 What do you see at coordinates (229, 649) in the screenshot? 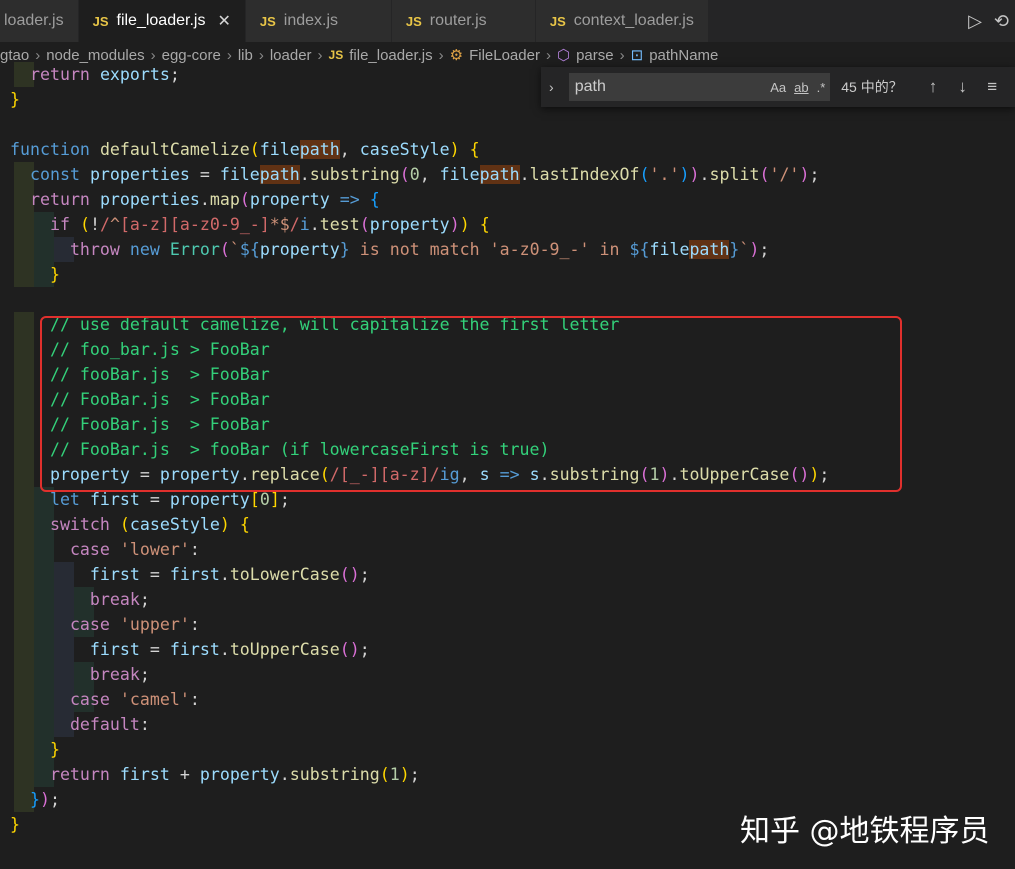
I see `code-line: first = first.toUpperCase();` at bounding box center [229, 649].